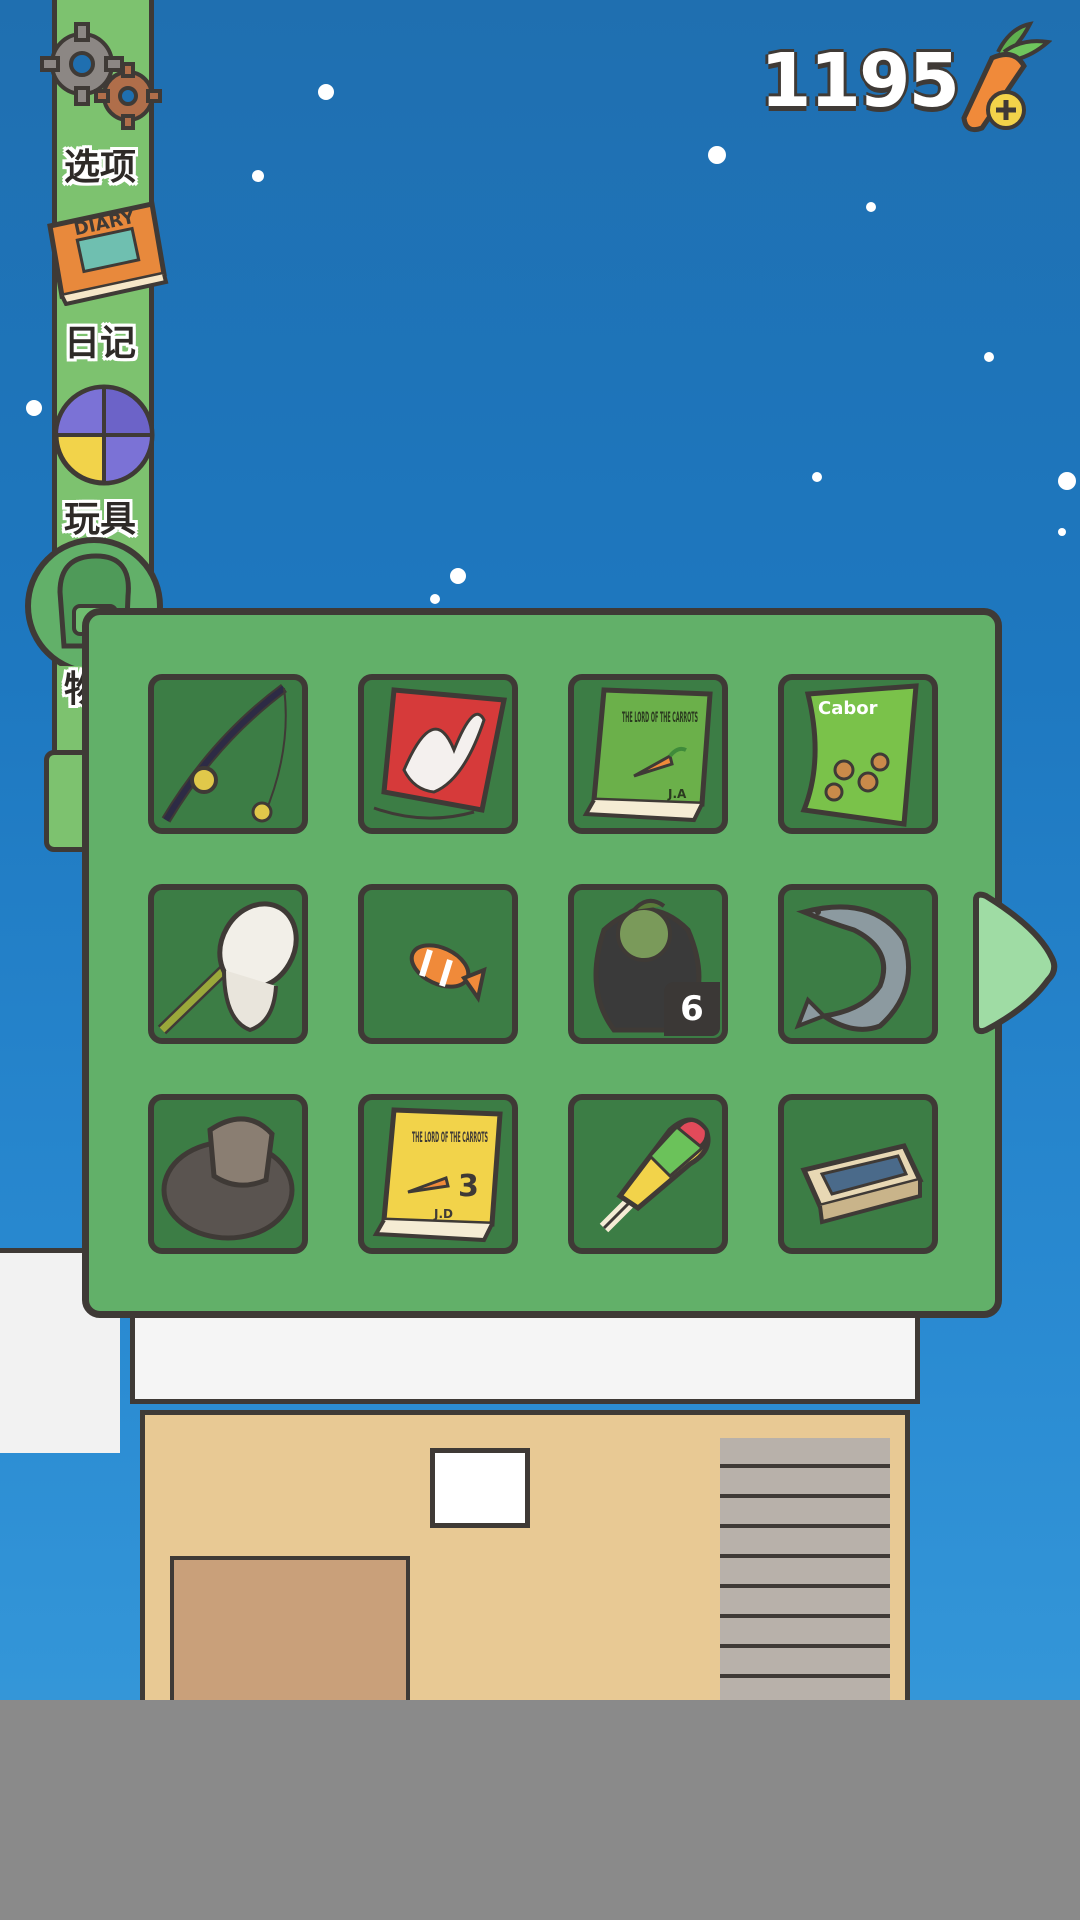 This screenshot has width=1080, height=1920. Describe the element at coordinates (99, 343) in the screenshot. I see `menu-label-diary: 日记` at that location.